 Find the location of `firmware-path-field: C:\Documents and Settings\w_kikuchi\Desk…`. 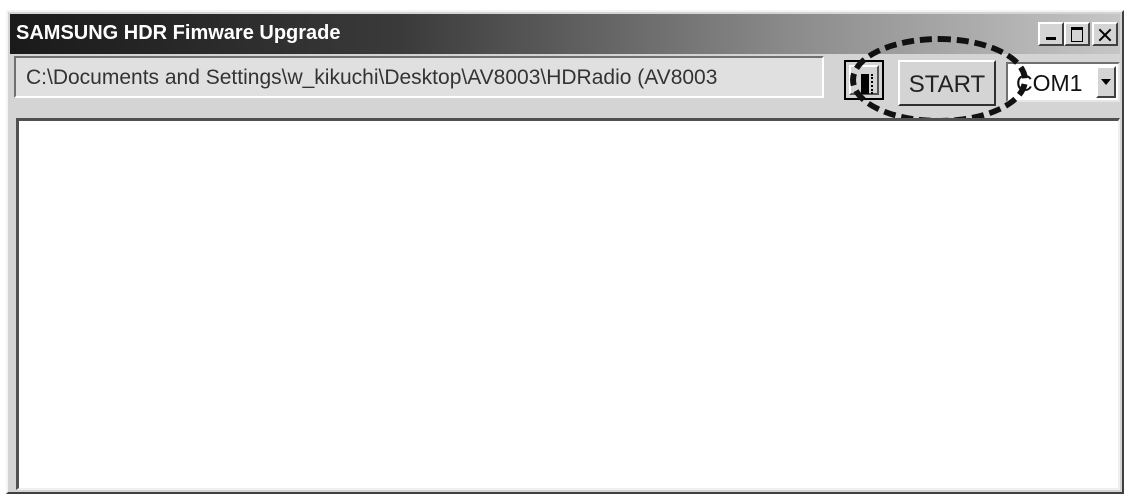

firmware-path-field: C:\Documents and Settings\w_kikuchi\Desk… is located at coordinates (419, 77).